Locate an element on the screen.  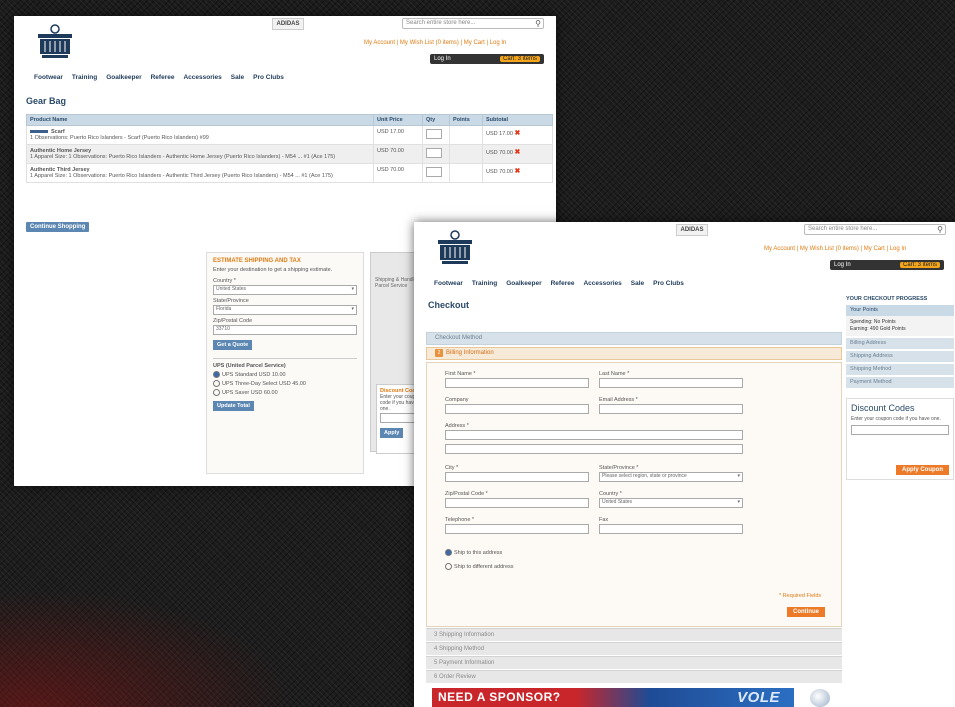
state-select: Florida is located at coordinates (285, 310).